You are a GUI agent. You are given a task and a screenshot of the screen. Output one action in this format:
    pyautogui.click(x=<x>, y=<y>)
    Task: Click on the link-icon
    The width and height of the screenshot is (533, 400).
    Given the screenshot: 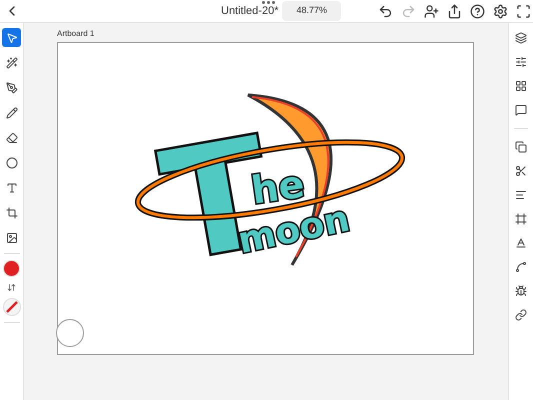 What is the action you would take?
    pyautogui.click(x=521, y=315)
    